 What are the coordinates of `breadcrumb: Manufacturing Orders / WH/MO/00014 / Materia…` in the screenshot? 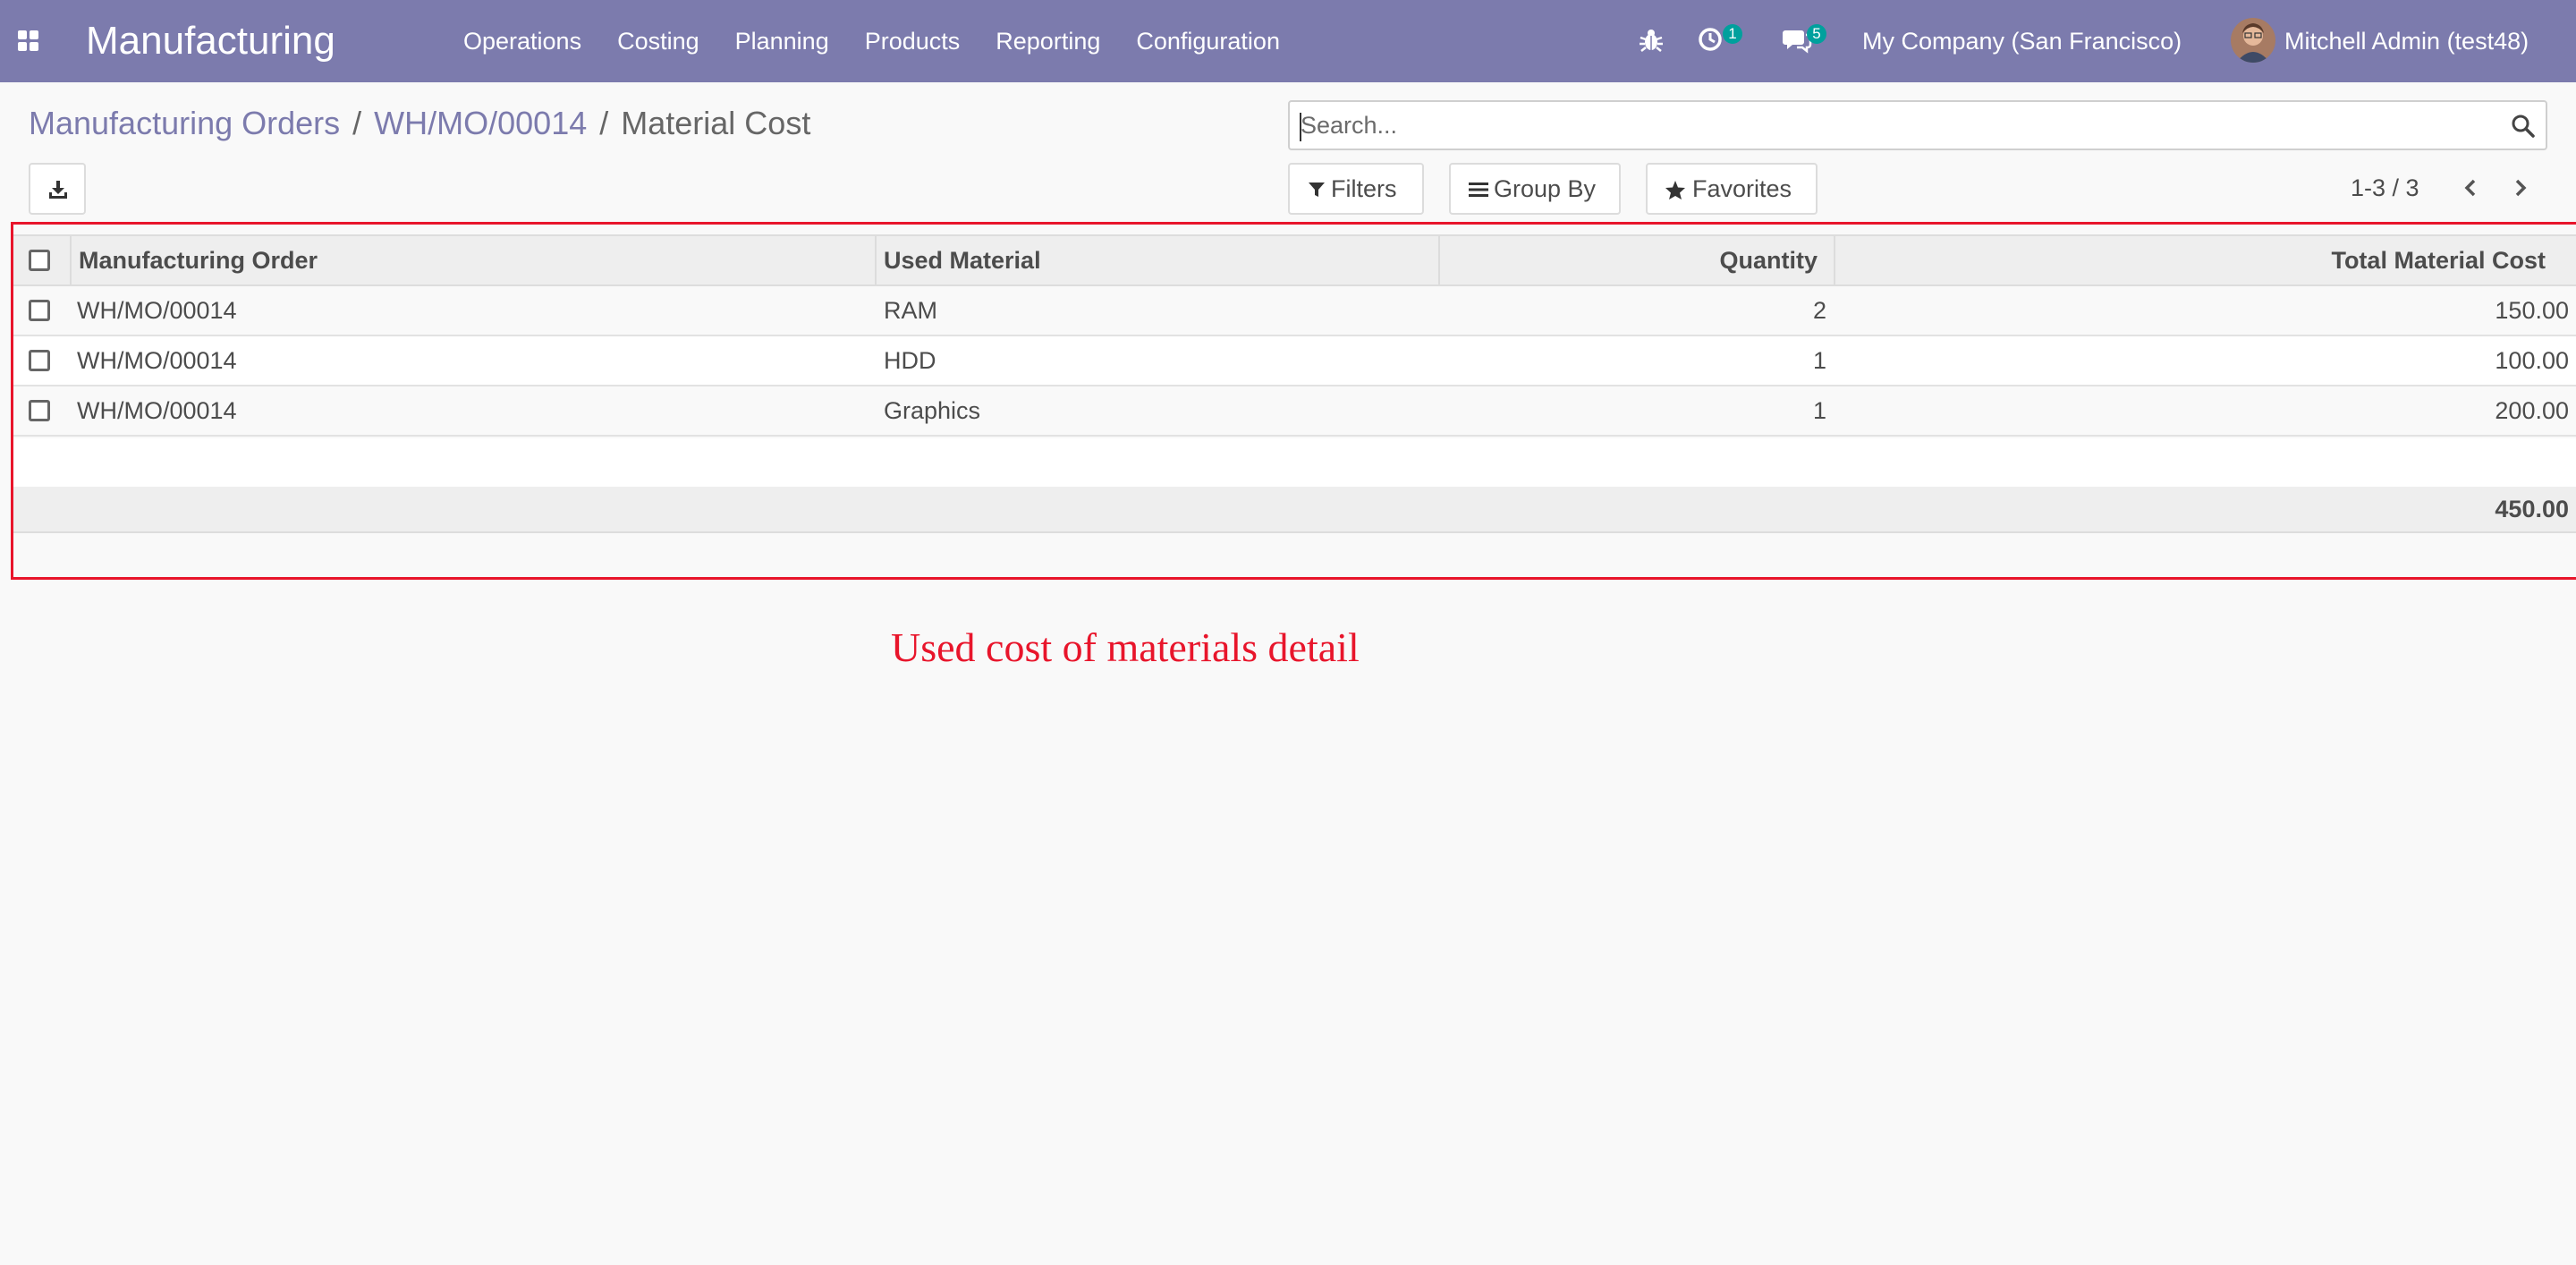 It's located at (419, 123).